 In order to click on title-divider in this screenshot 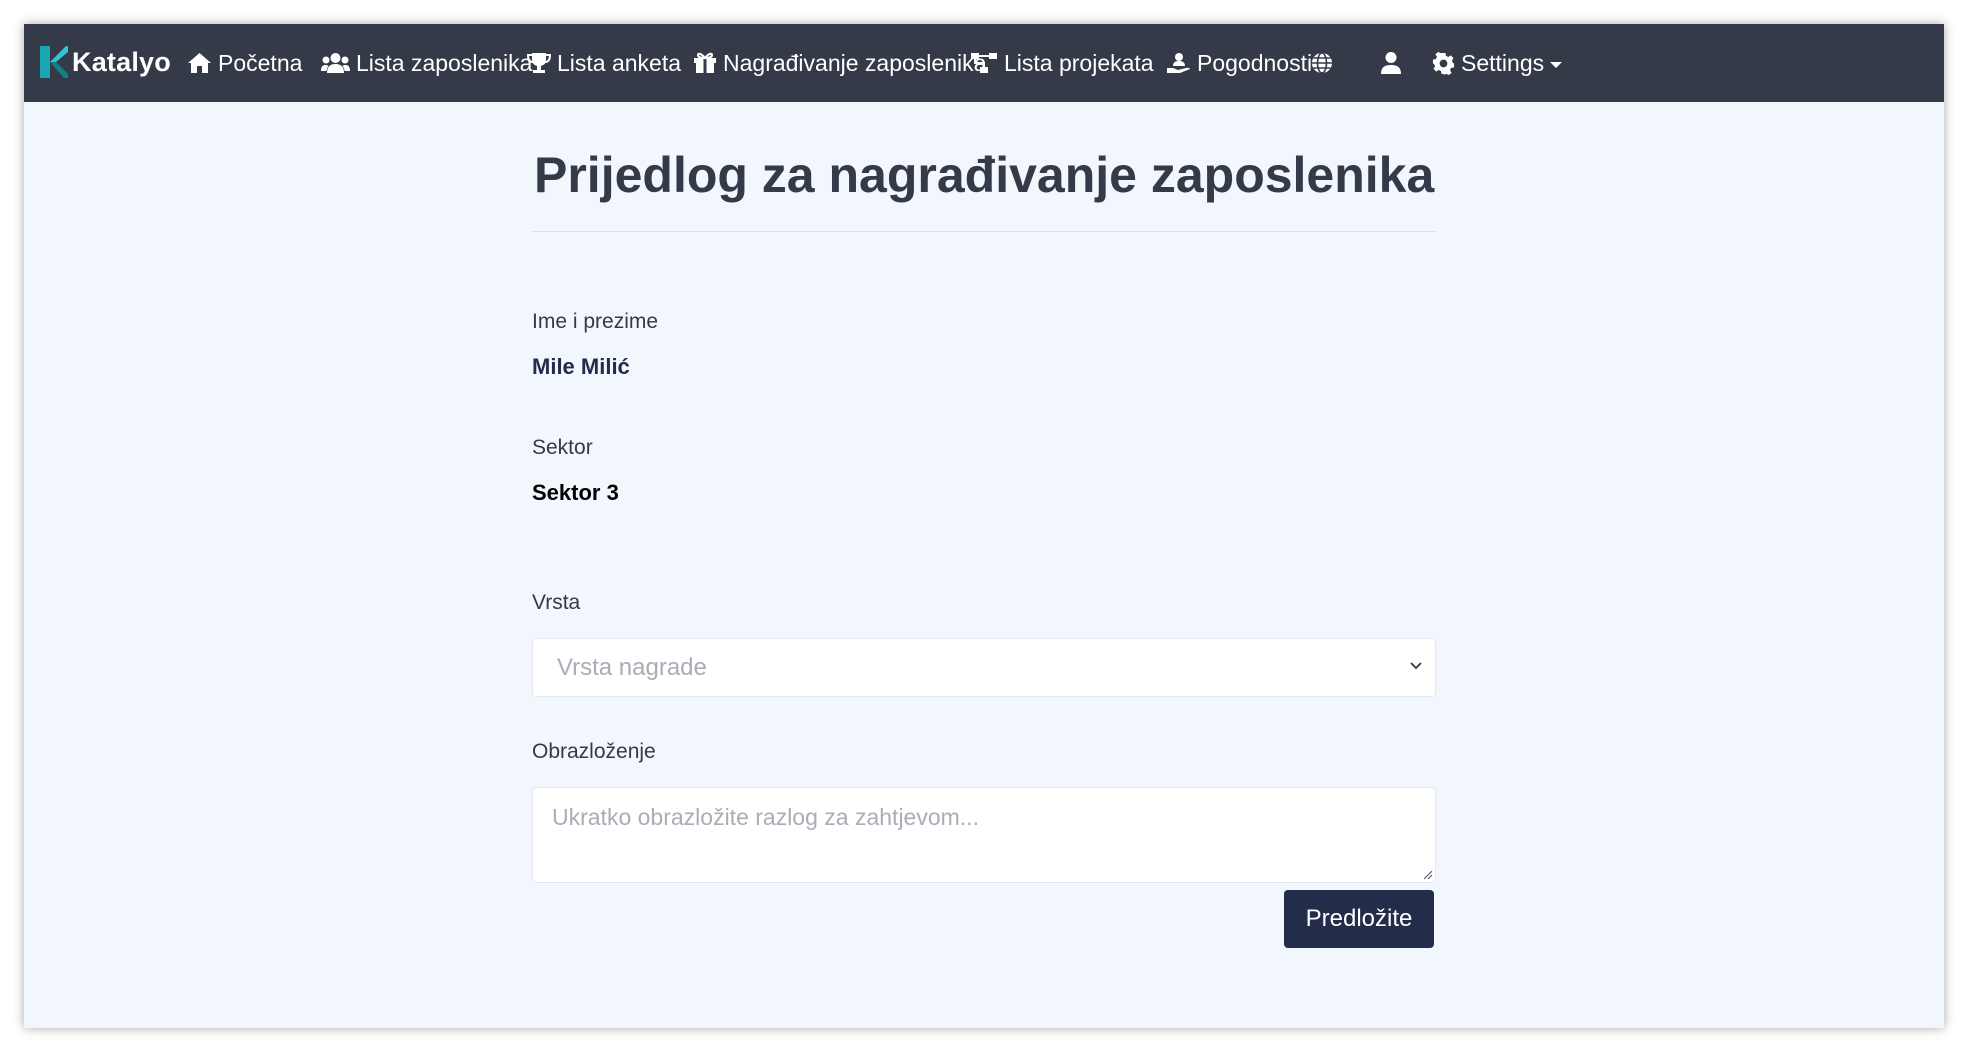, I will do `click(984, 231)`.